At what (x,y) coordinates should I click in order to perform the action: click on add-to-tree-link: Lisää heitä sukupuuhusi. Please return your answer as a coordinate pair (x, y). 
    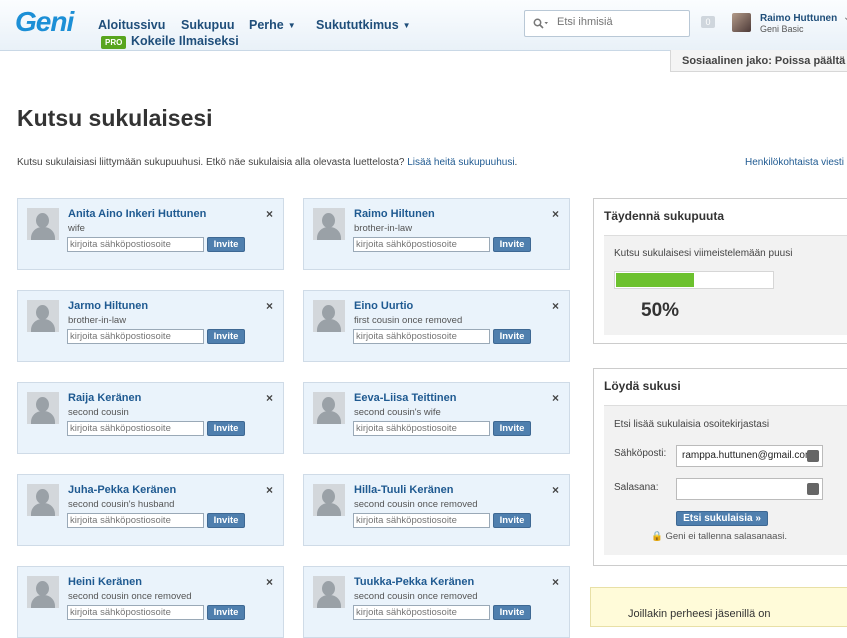
    Looking at the image, I should click on (460, 162).